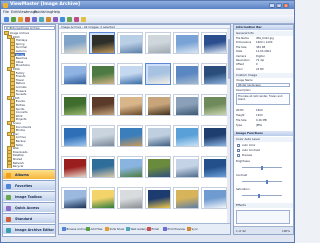  What do you see at coordinates (43, 12) in the screenshot?
I see `menu-publishing: Publishing` at bounding box center [43, 12].